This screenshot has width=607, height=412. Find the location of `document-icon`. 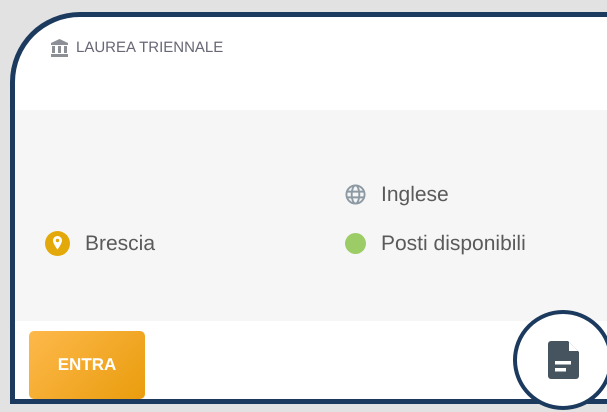

document-icon is located at coordinates (563, 360).